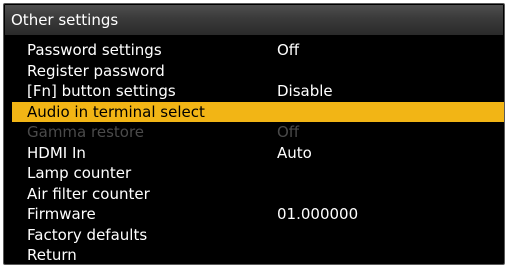  I want to click on menu-item-label: Firmware, so click(61, 214).